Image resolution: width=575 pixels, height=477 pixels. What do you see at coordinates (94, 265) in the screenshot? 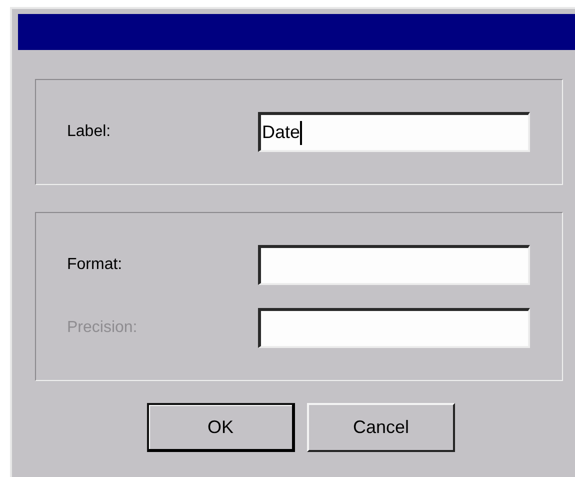
I see `field-label: Format:` at bounding box center [94, 265].